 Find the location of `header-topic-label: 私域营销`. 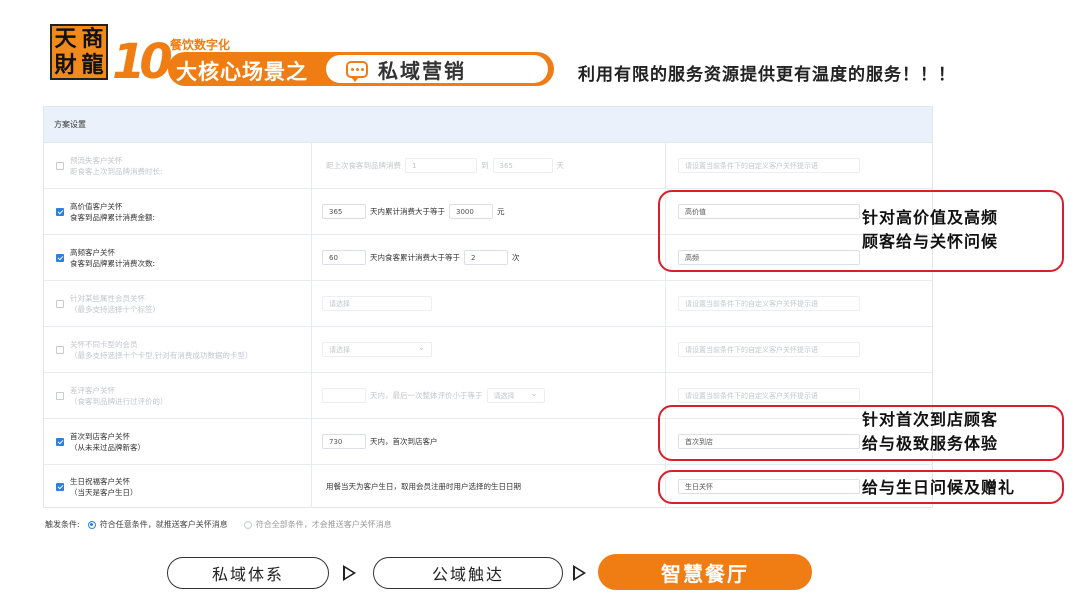

header-topic-label: 私域营销 is located at coordinates (422, 70).